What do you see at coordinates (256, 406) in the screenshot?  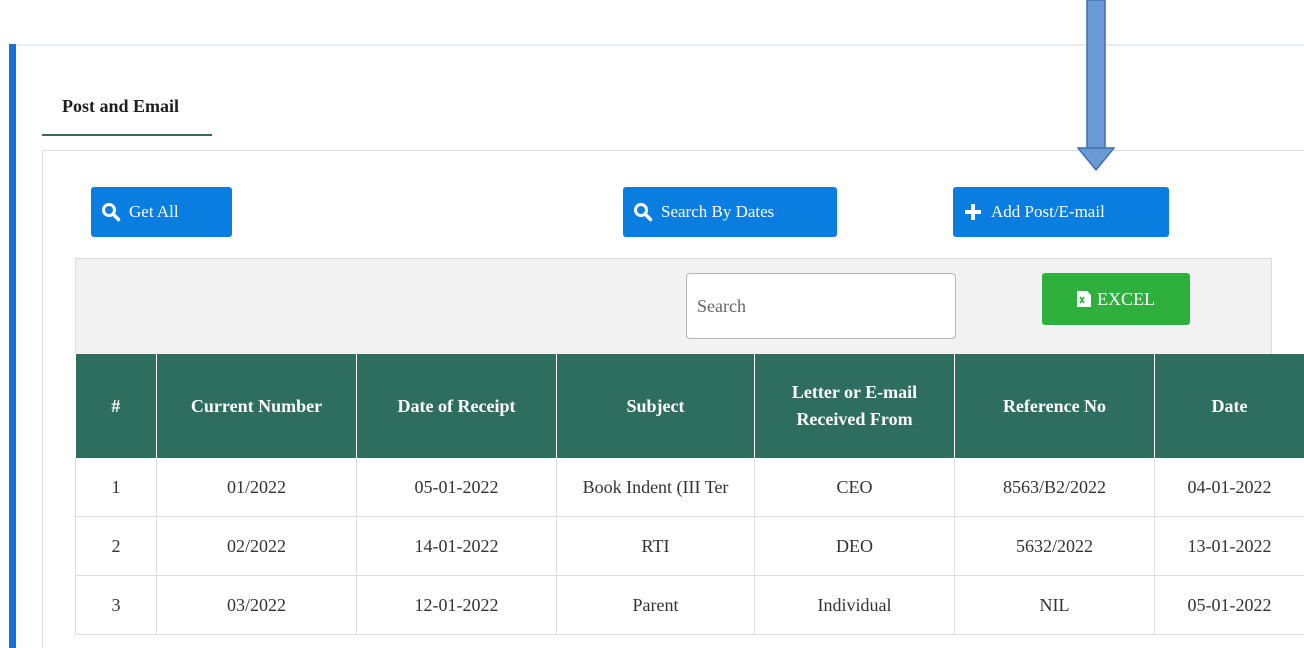 I see `column-header: Current Number` at bounding box center [256, 406].